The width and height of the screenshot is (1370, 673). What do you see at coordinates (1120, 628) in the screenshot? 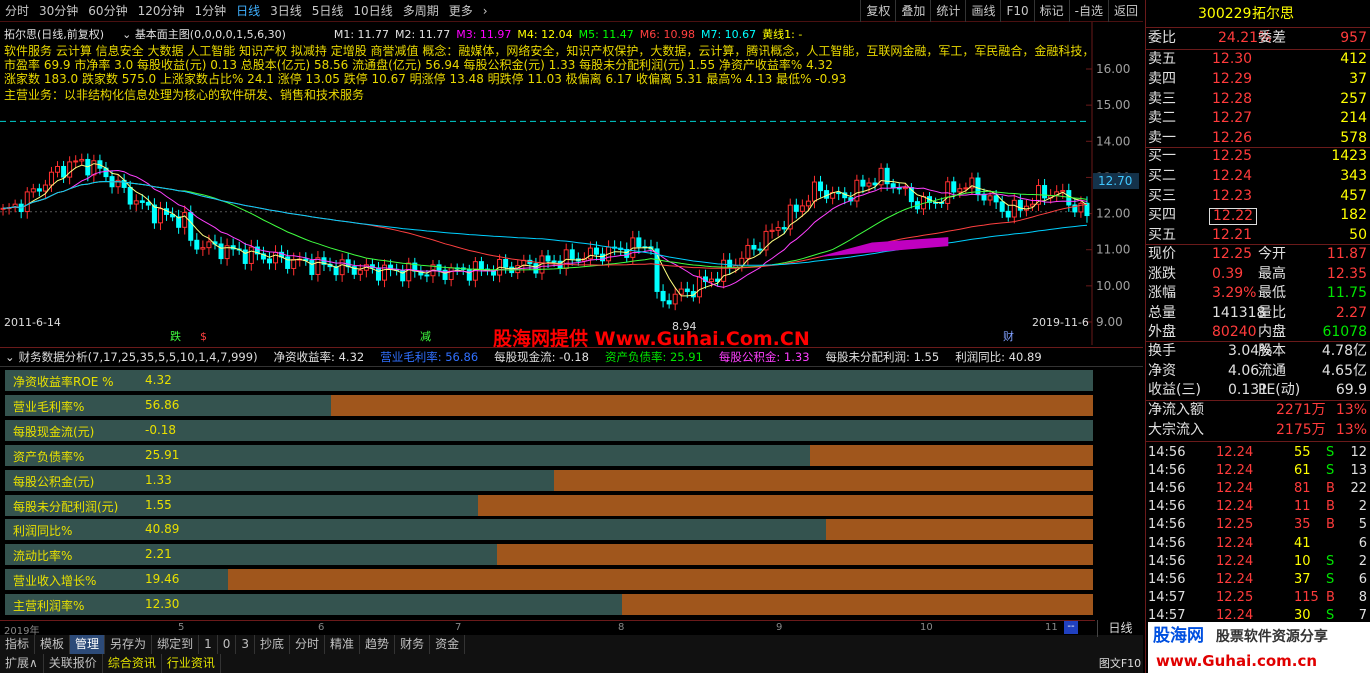
I see `period-indicator: 日线` at bounding box center [1120, 628].